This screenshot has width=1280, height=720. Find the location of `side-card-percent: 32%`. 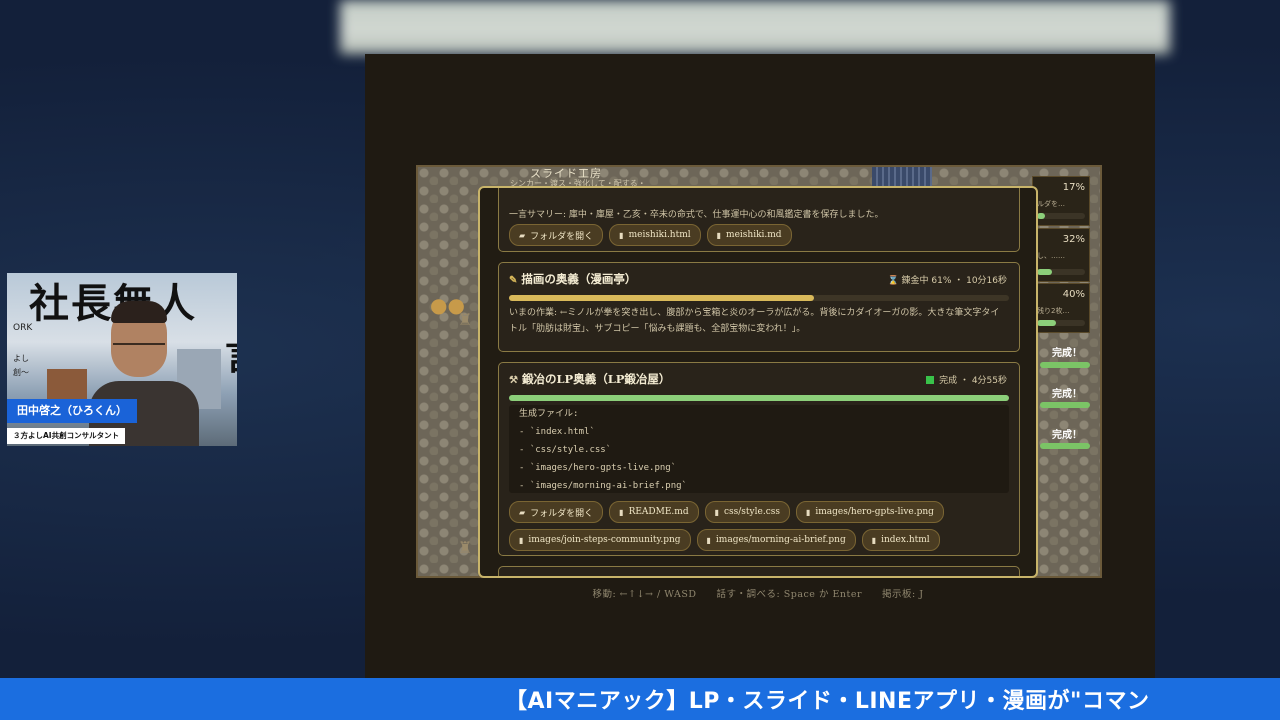

side-card-percent: 32% is located at coordinates (1073, 239).